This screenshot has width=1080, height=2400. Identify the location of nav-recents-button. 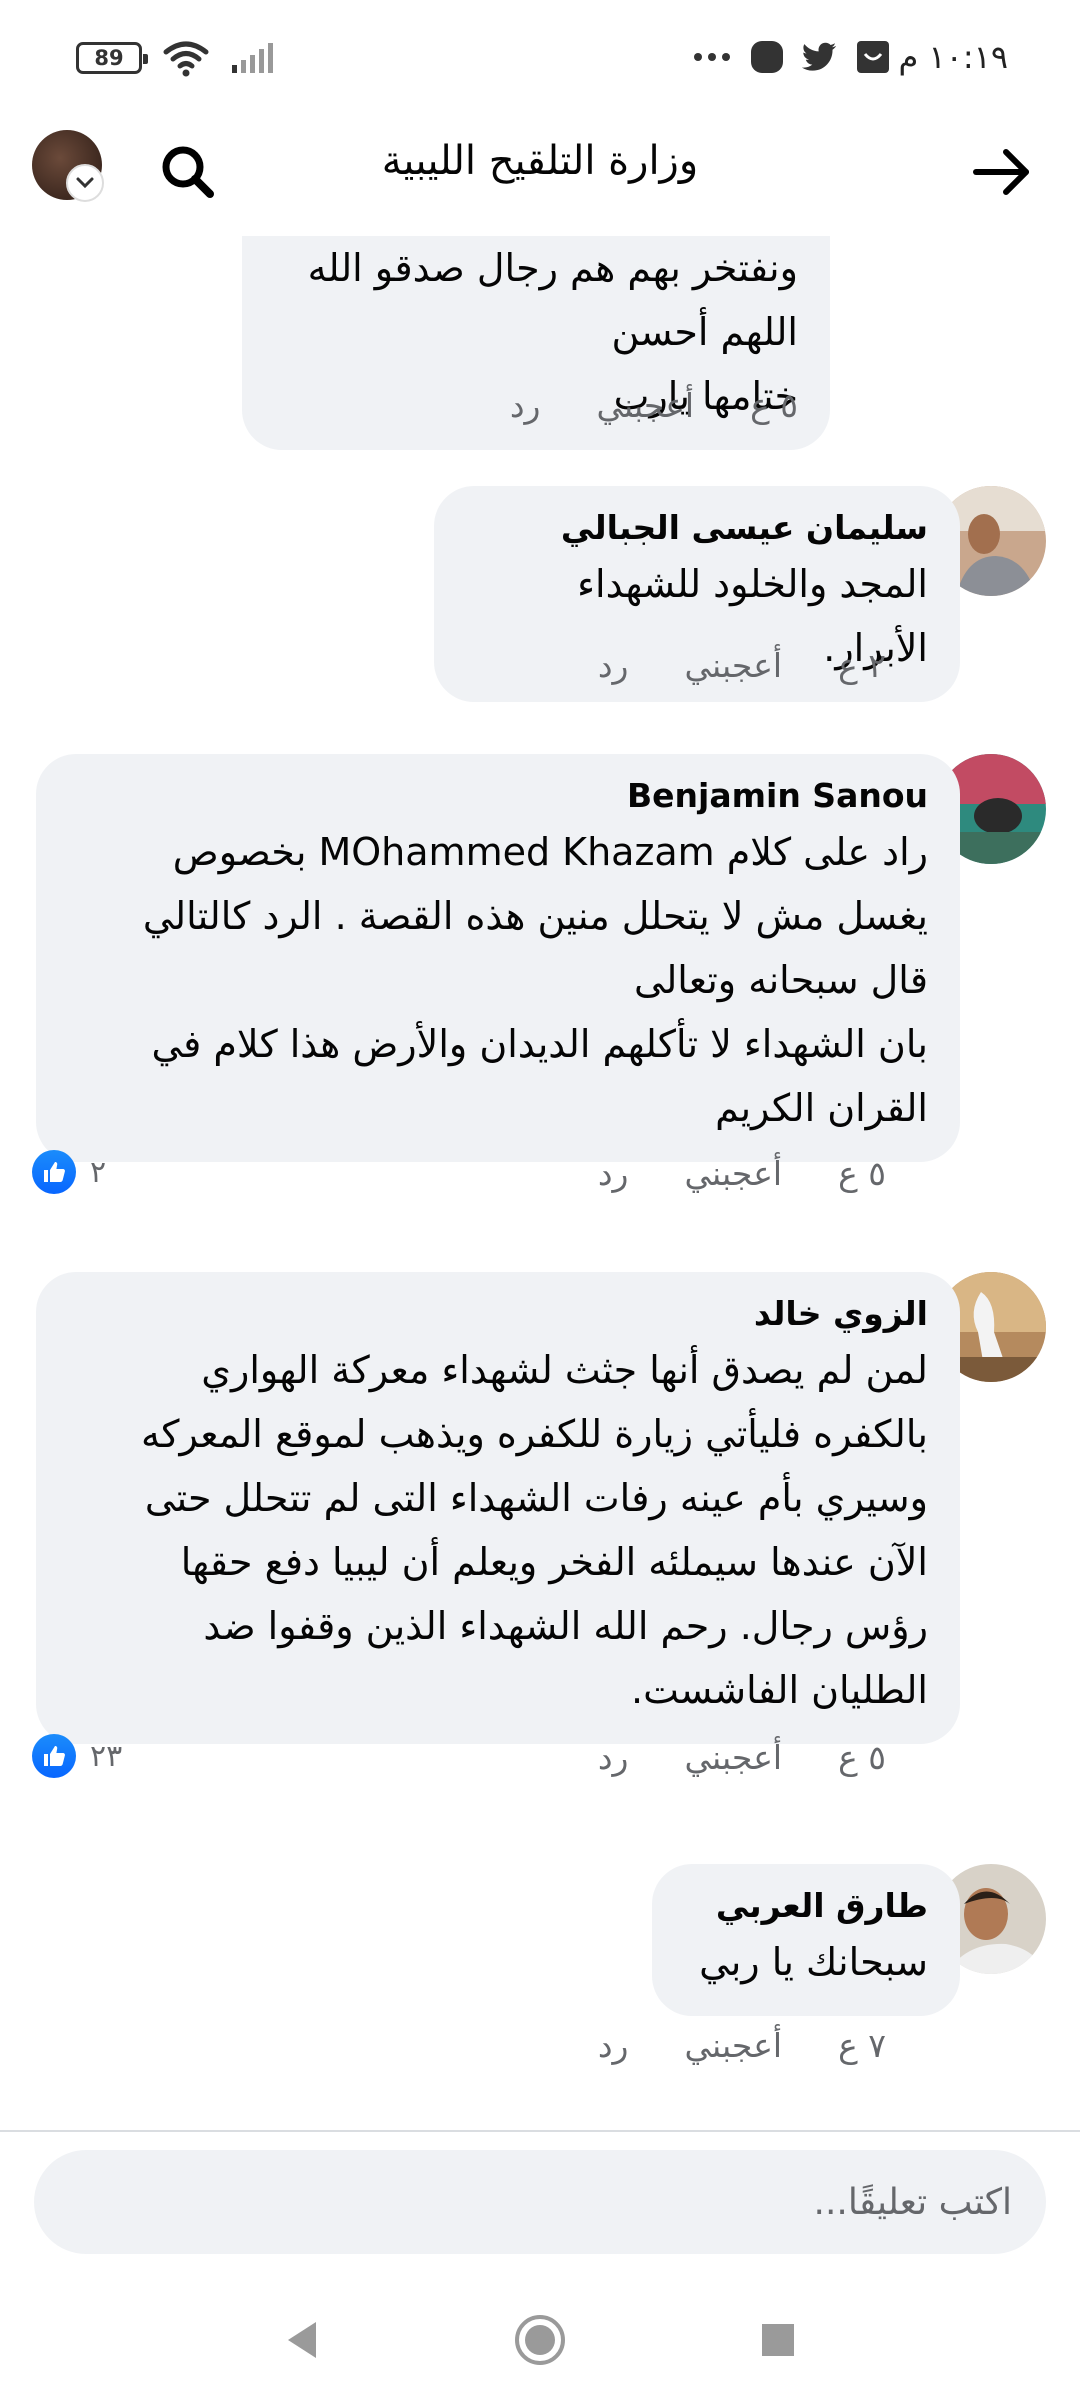
(778, 2340).